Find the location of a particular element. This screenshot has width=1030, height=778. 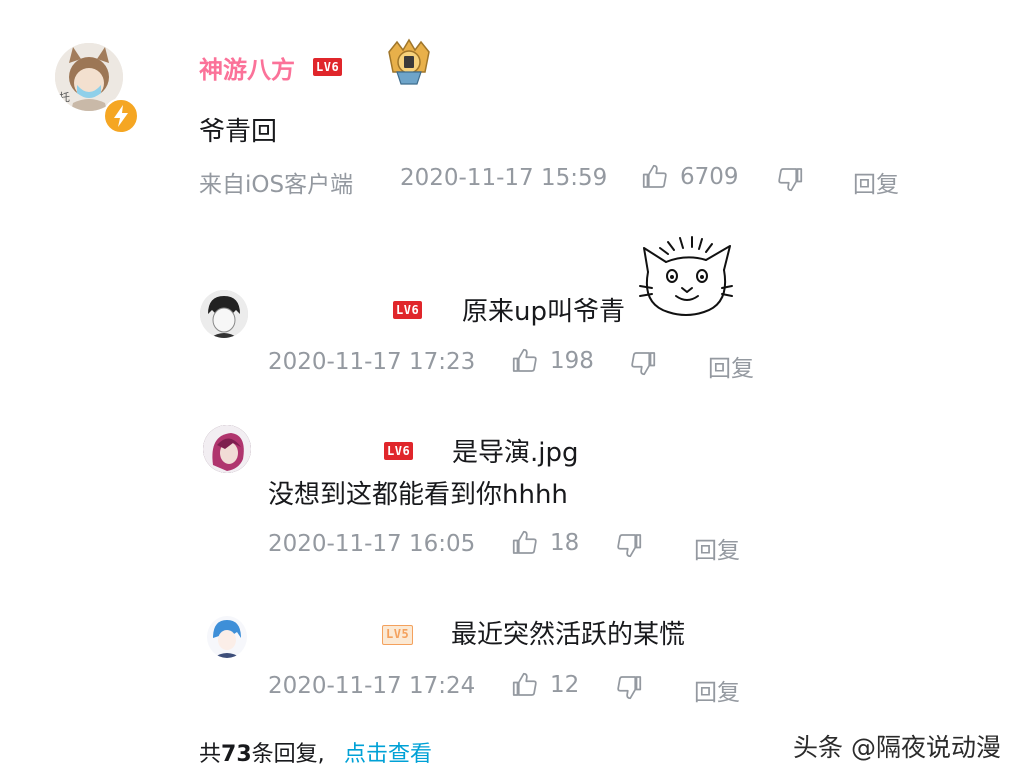

reply-text-line2: 没想到这都能看到你hhhh is located at coordinates (418, 495).